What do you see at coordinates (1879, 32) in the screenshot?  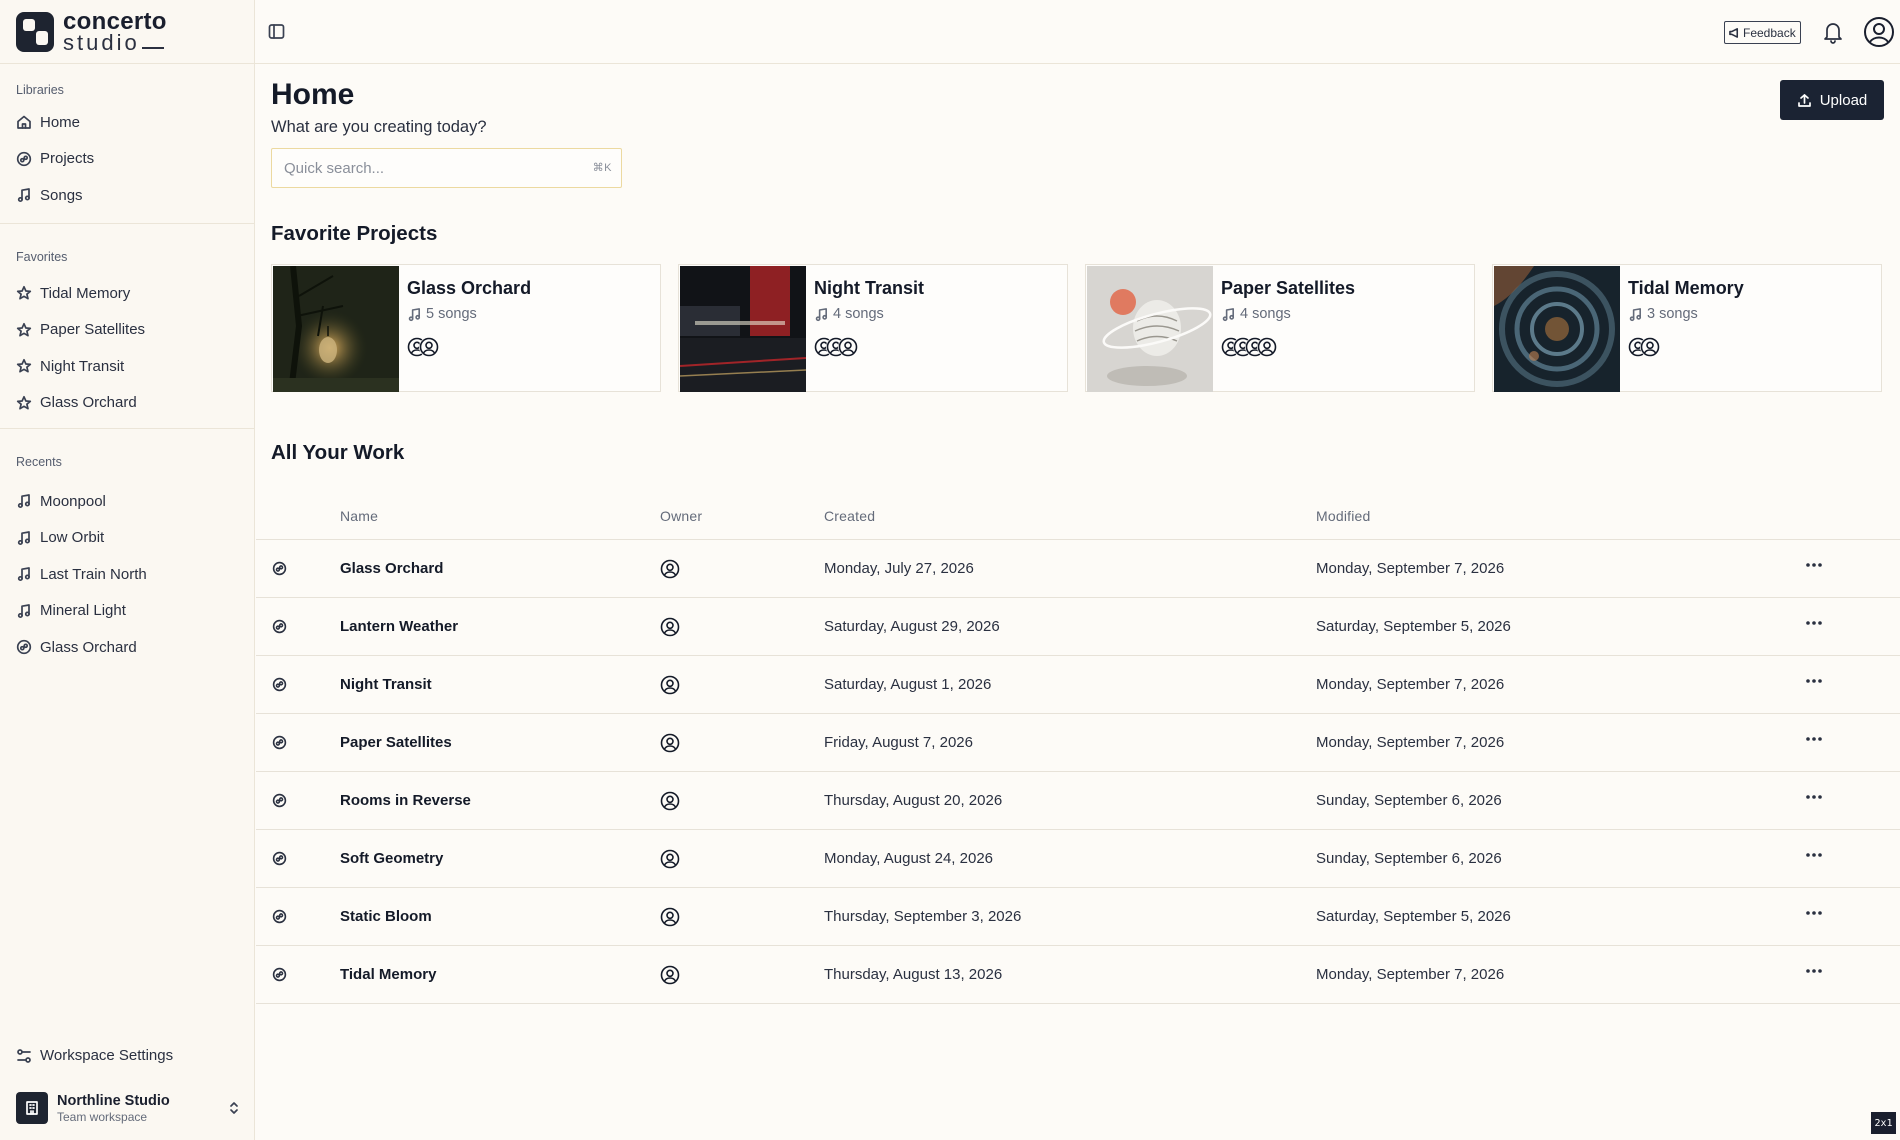 I see `user-avatar-icon` at bounding box center [1879, 32].